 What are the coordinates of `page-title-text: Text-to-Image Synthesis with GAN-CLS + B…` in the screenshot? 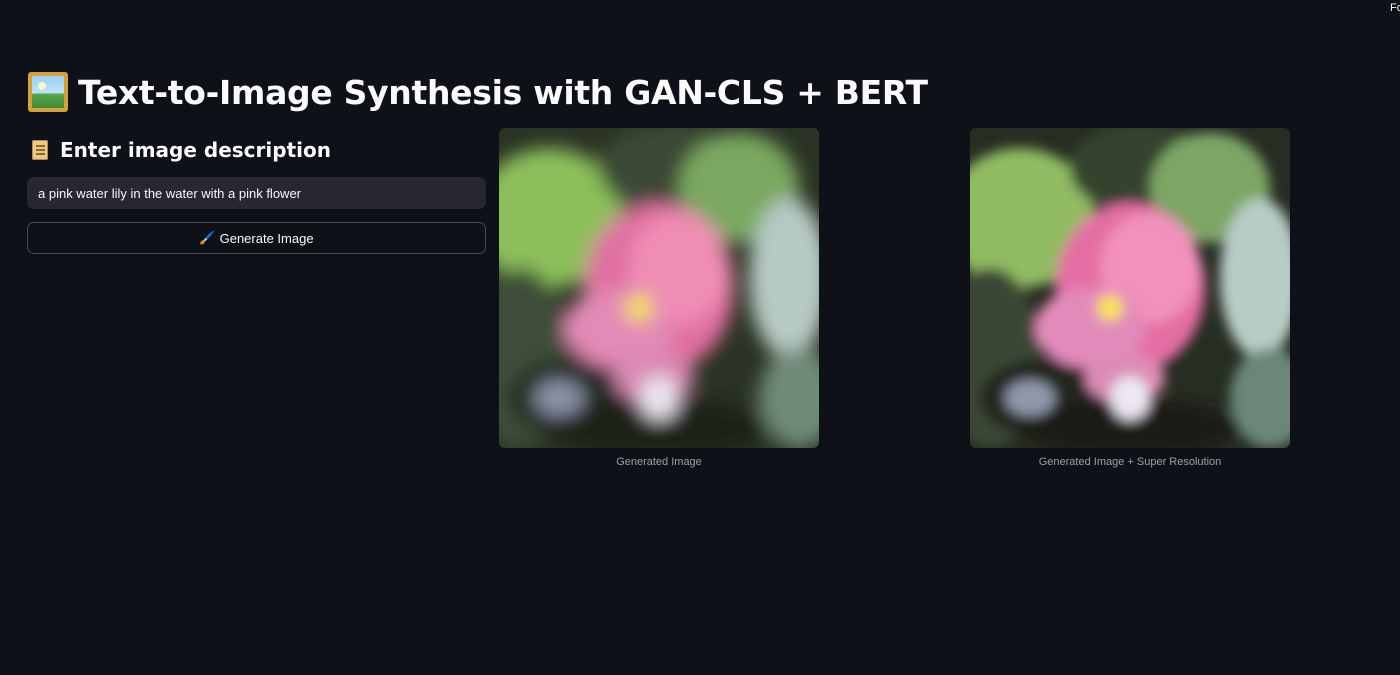 It's located at (503, 92).